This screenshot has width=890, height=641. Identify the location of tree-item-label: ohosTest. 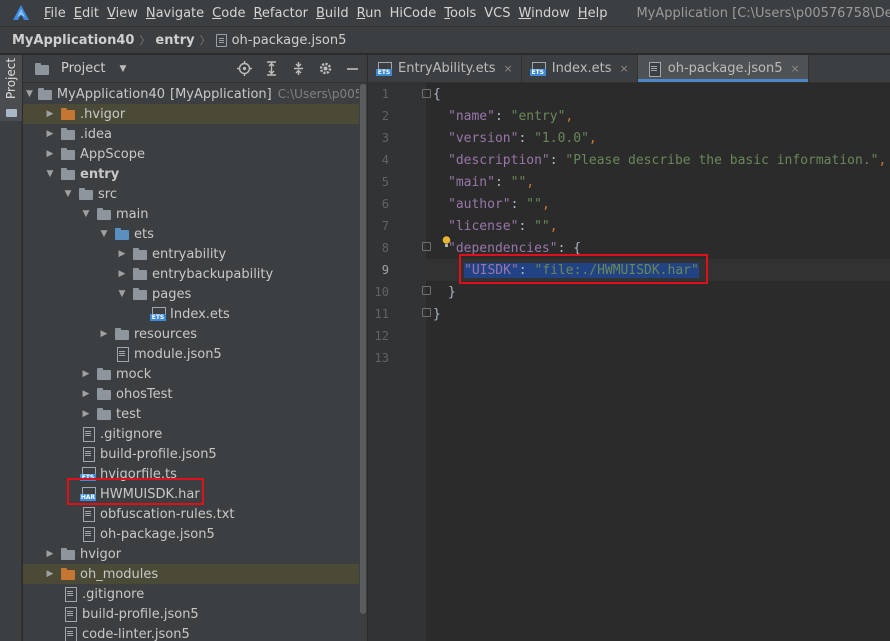
(144, 394).